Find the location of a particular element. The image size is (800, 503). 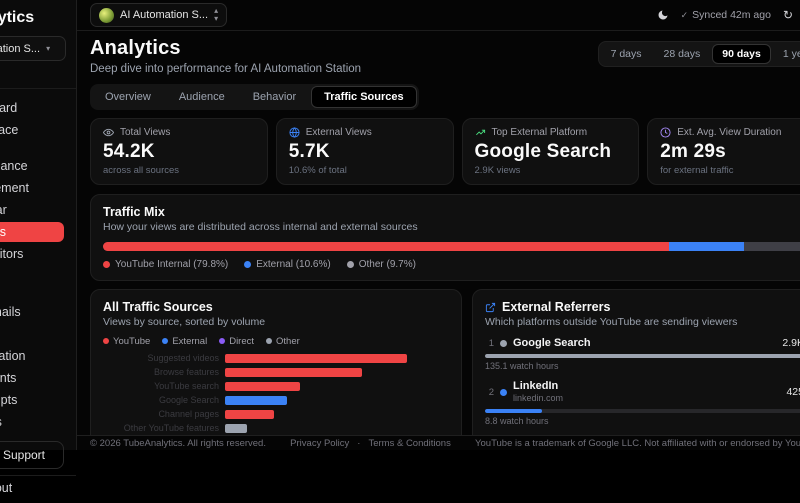

bar-row: Browse features is located at coordinates (276, 372).